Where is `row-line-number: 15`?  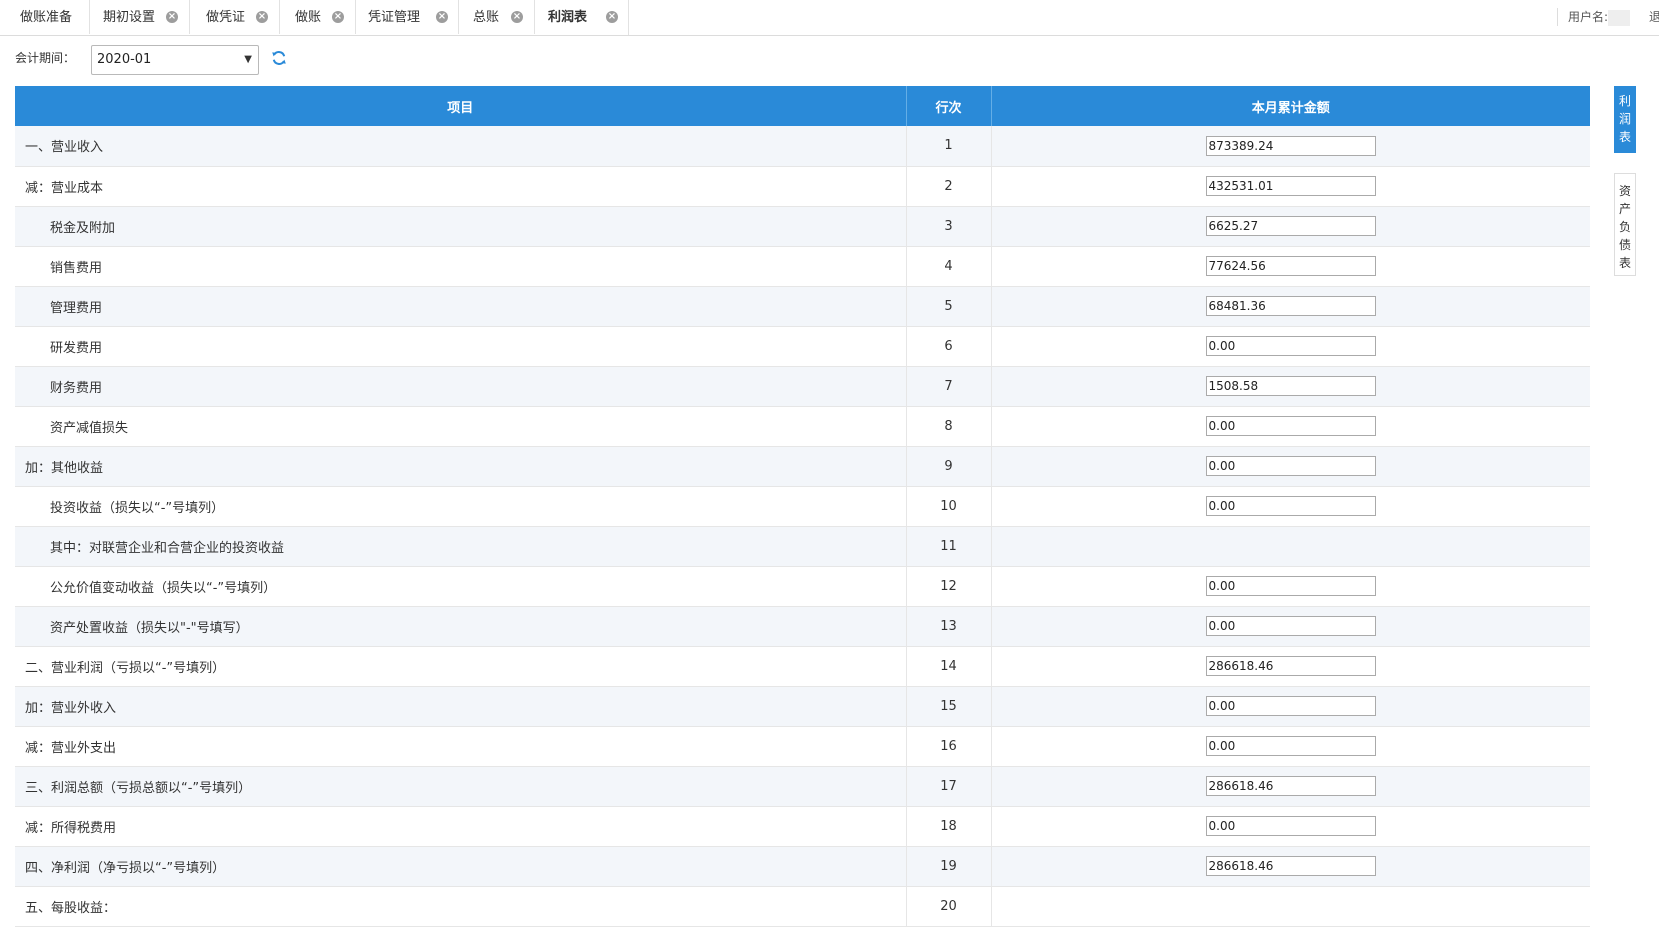
row-line-number: 15 is located at coordinates (949, 706).